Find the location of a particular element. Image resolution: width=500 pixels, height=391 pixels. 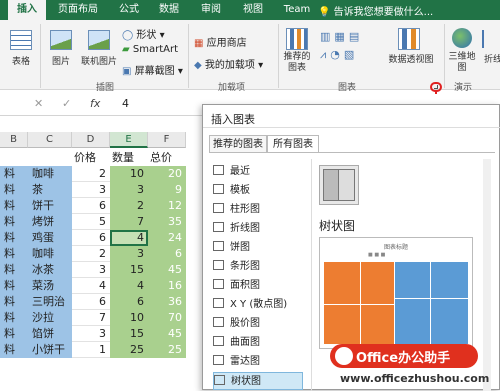

treemap-divider is located at coordinates (360, 303).